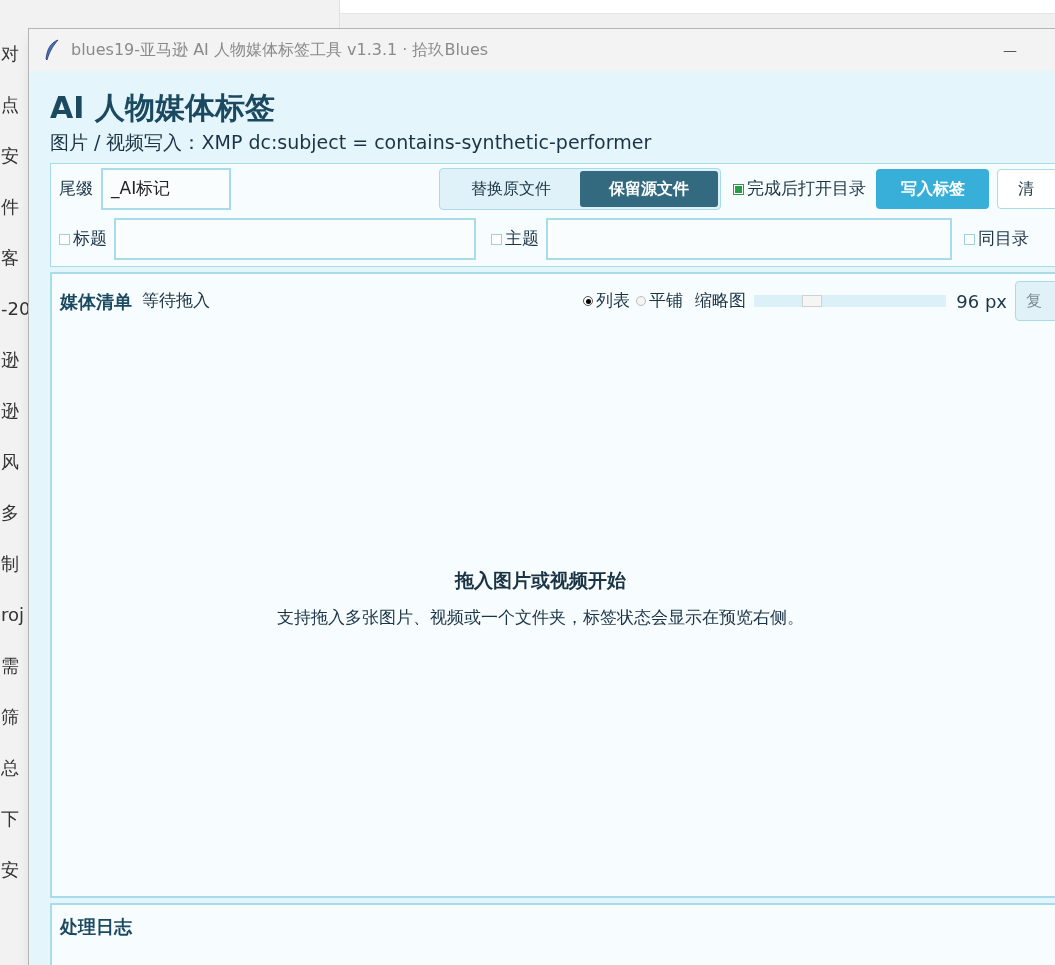 The height and width of the screenshot is (965, 1055). I want to click on minimize-button: —, so click(1010, 50).